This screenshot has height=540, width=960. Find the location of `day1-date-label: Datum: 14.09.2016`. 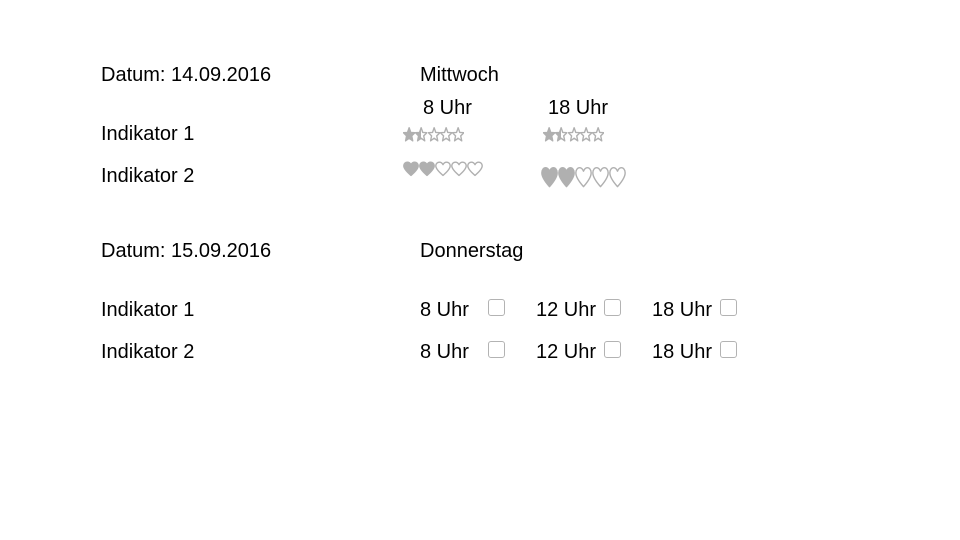

day1-date-label: Datum: 14.09.2016 is located at coordinates (186, 75).